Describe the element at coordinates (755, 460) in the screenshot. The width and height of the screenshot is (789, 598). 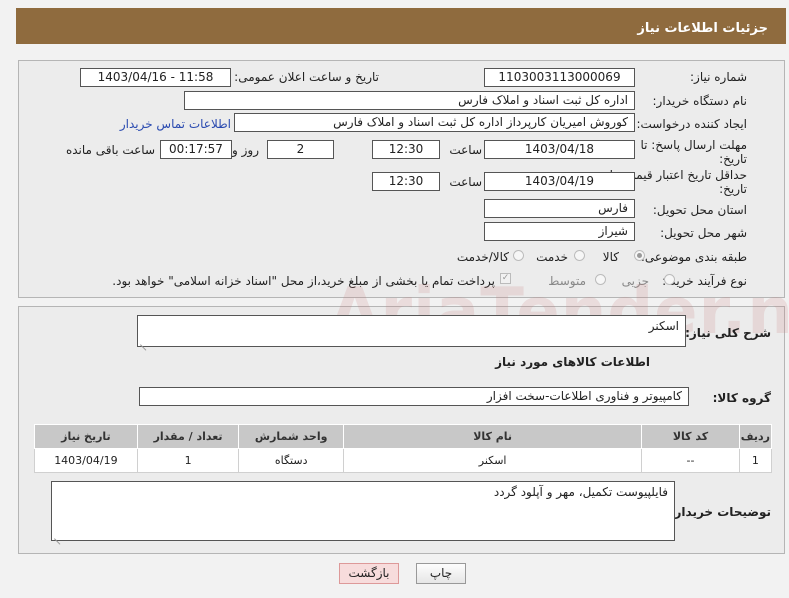
I see `cell-row-number: 1` at that location.